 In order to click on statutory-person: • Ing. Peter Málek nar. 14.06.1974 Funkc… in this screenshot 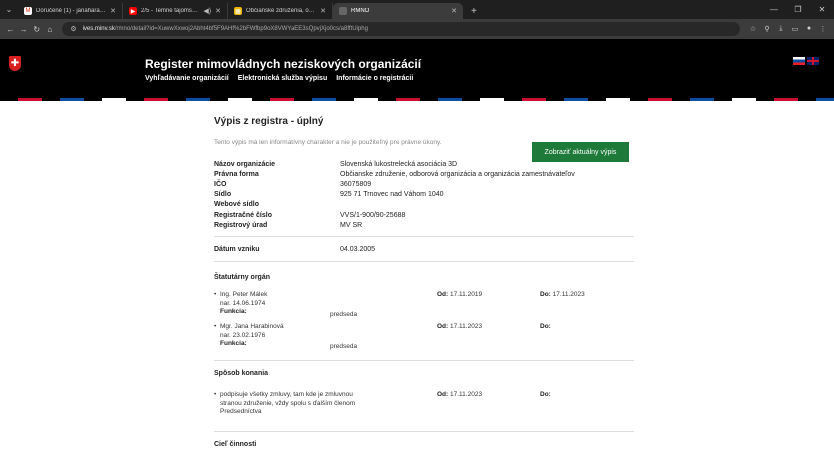, I will do `click(285, 304)`.